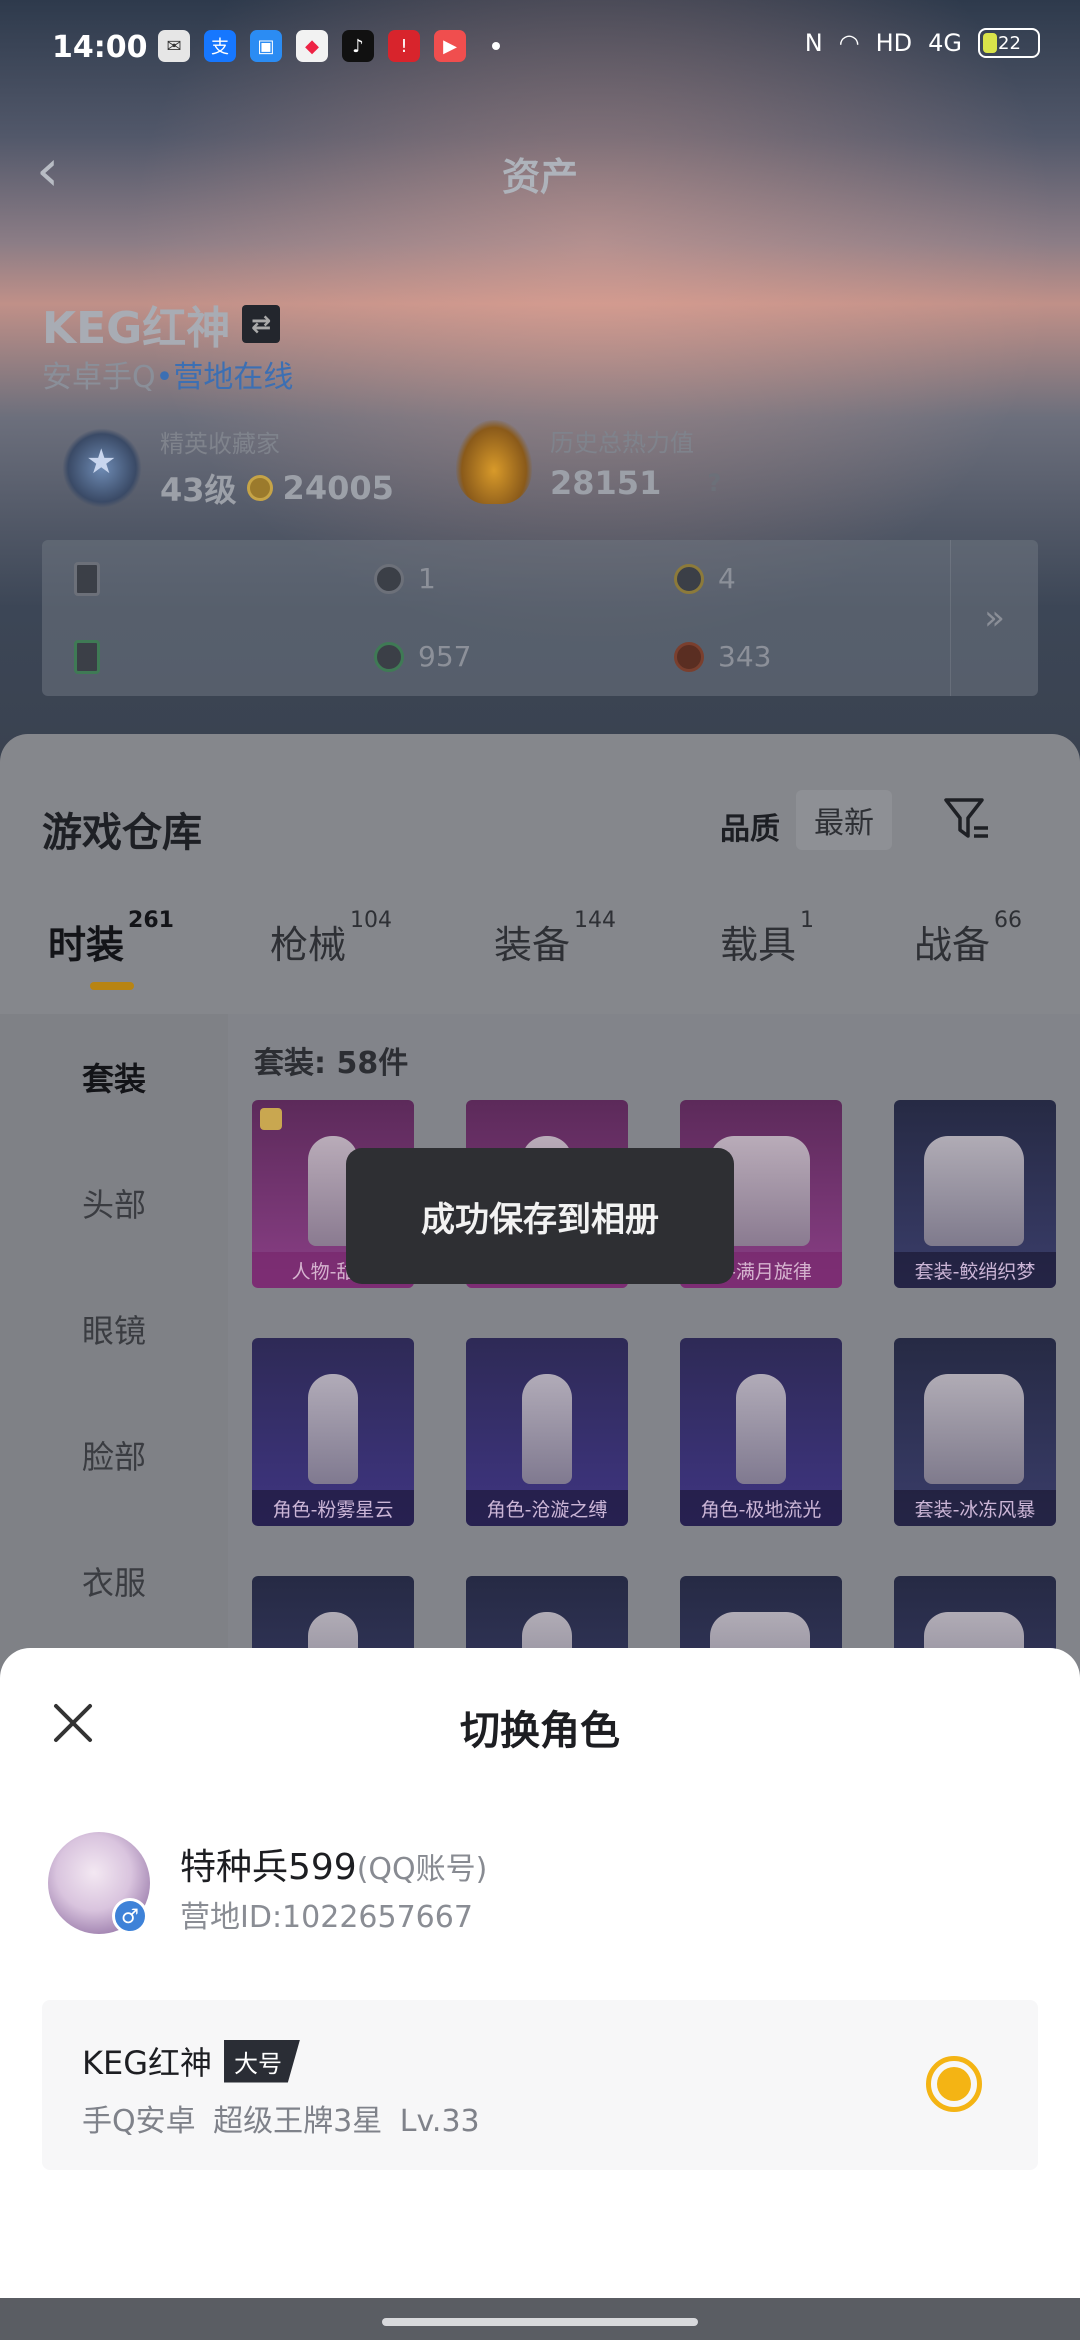 The image size is (1080, 2340). What do you see at coordinates (849, 43) in the screenshot?
I see `wifi-icon: ◠` at bounding box center [849, 43].